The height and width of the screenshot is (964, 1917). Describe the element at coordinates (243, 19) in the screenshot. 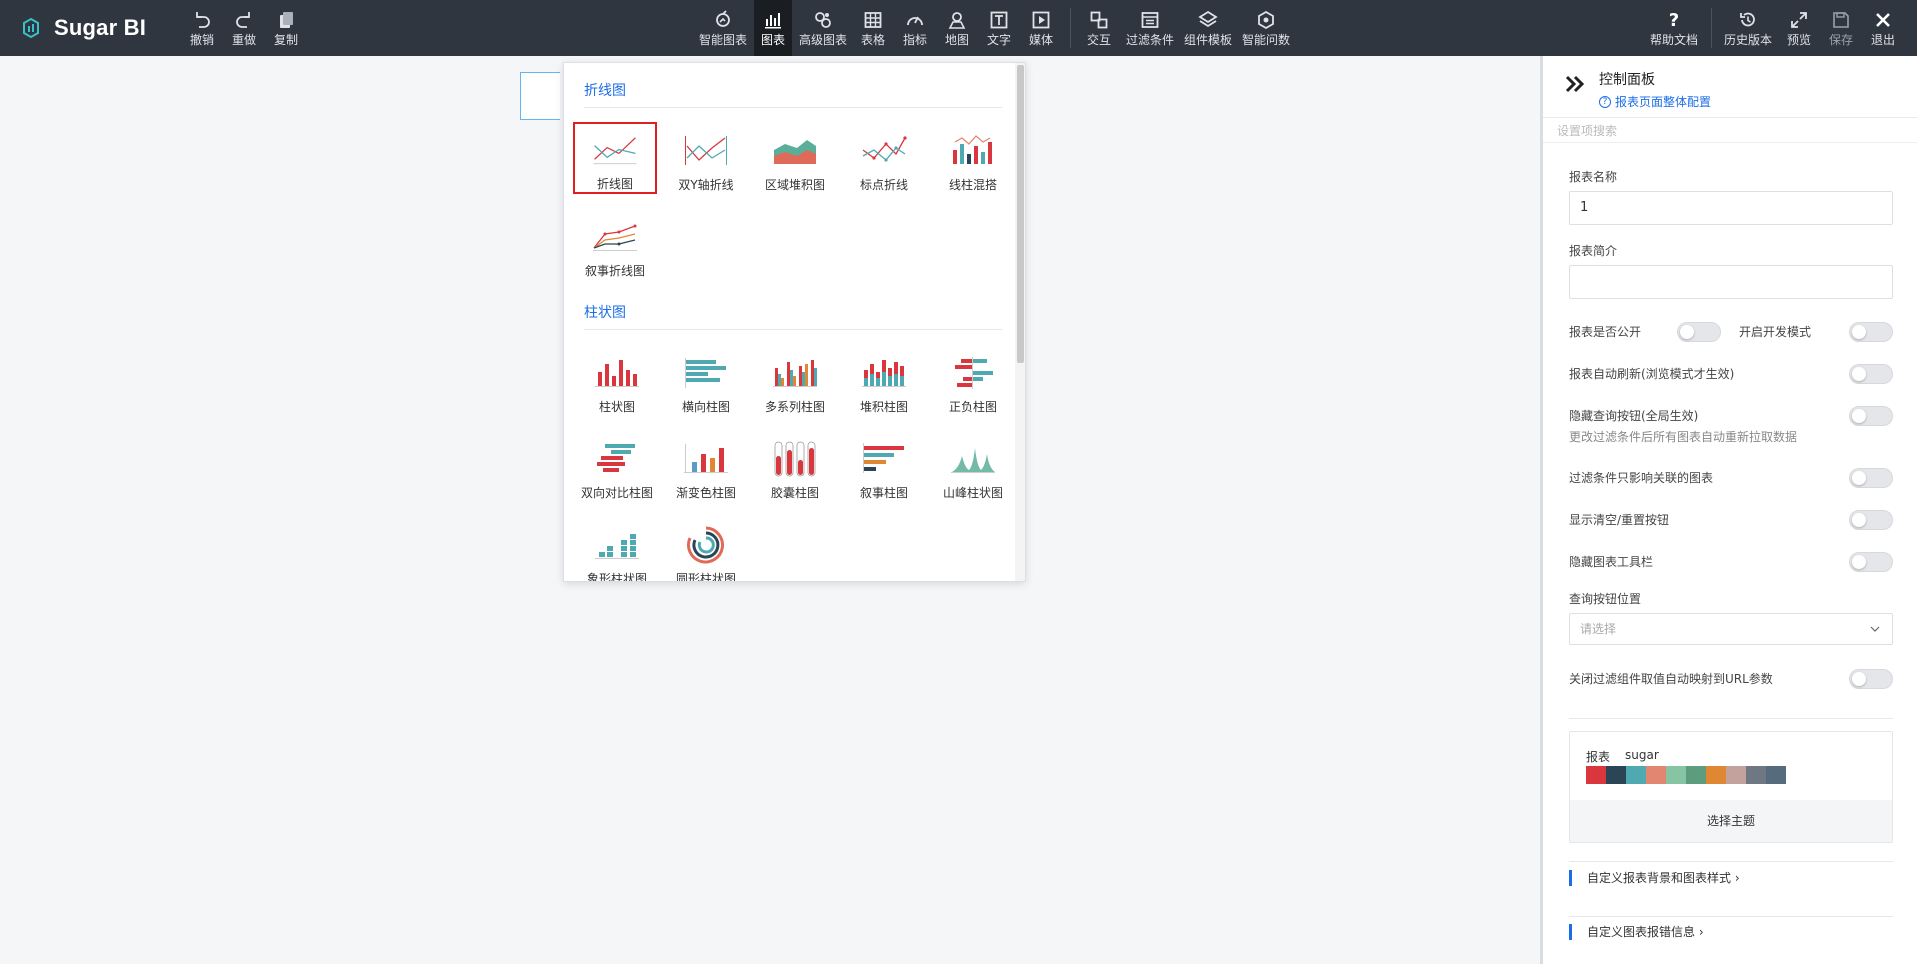

I see `redo-icon` at that location.